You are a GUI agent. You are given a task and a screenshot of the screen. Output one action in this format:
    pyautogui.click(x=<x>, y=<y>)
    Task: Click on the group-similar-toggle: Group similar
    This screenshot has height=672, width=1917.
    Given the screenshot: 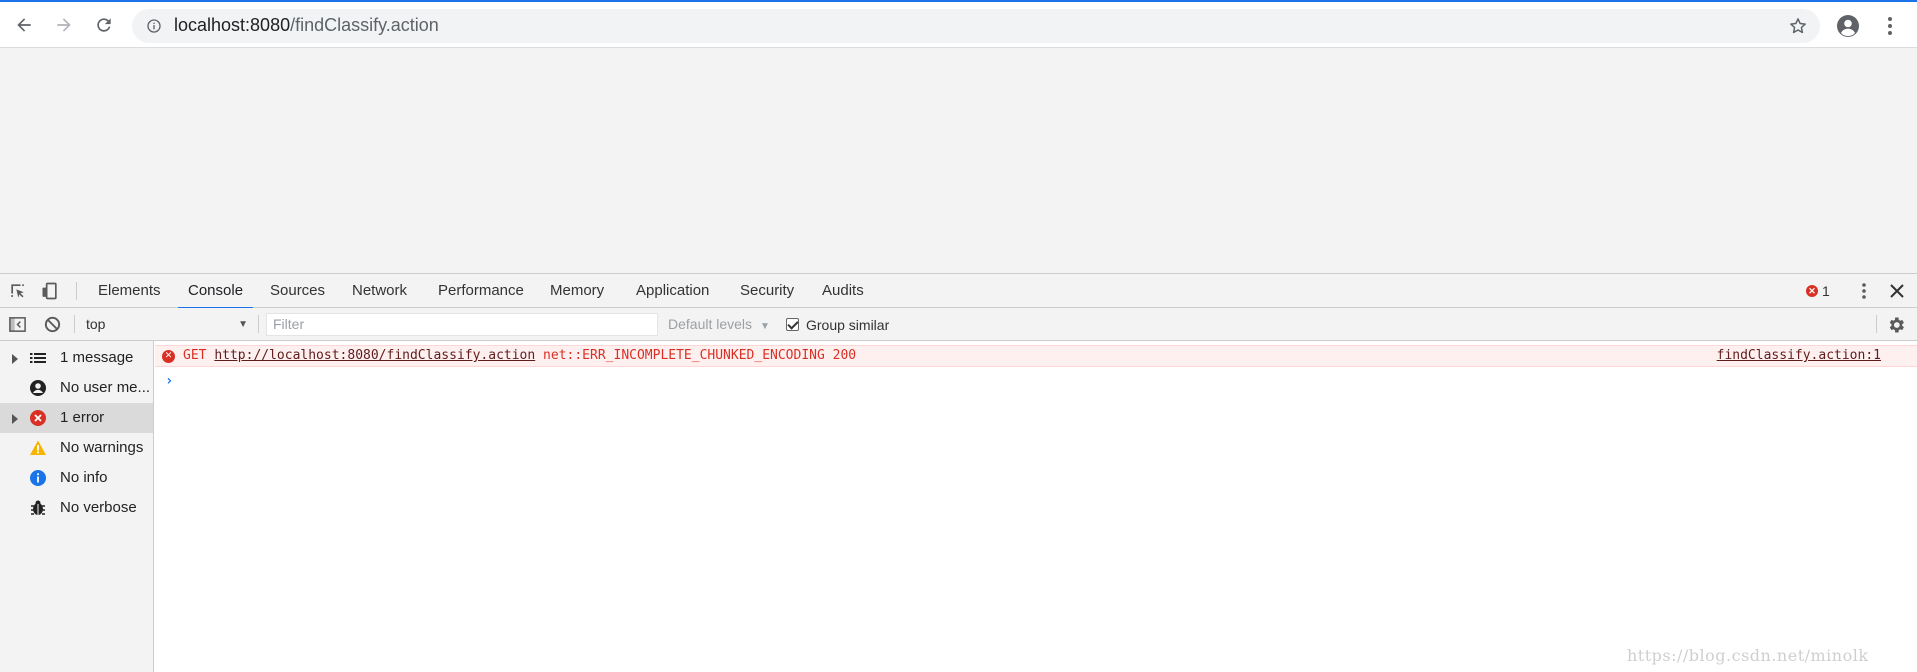 What is the action you would take?
    pyautogui.click(x=837, y=324)
    